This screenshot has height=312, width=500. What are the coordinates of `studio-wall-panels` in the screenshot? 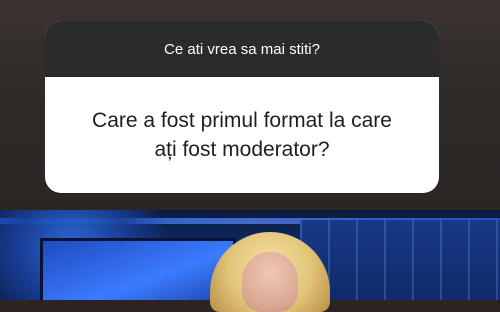 It's located at (400, 260).